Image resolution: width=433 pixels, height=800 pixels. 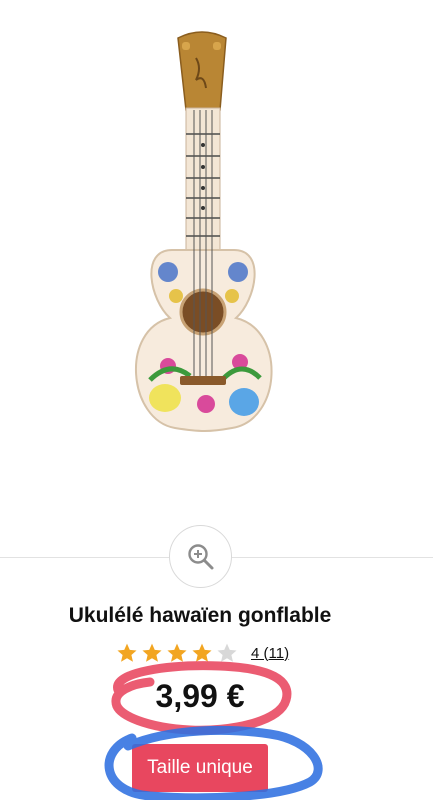 I want to click on zoom-button, so click(x=200, y=556).